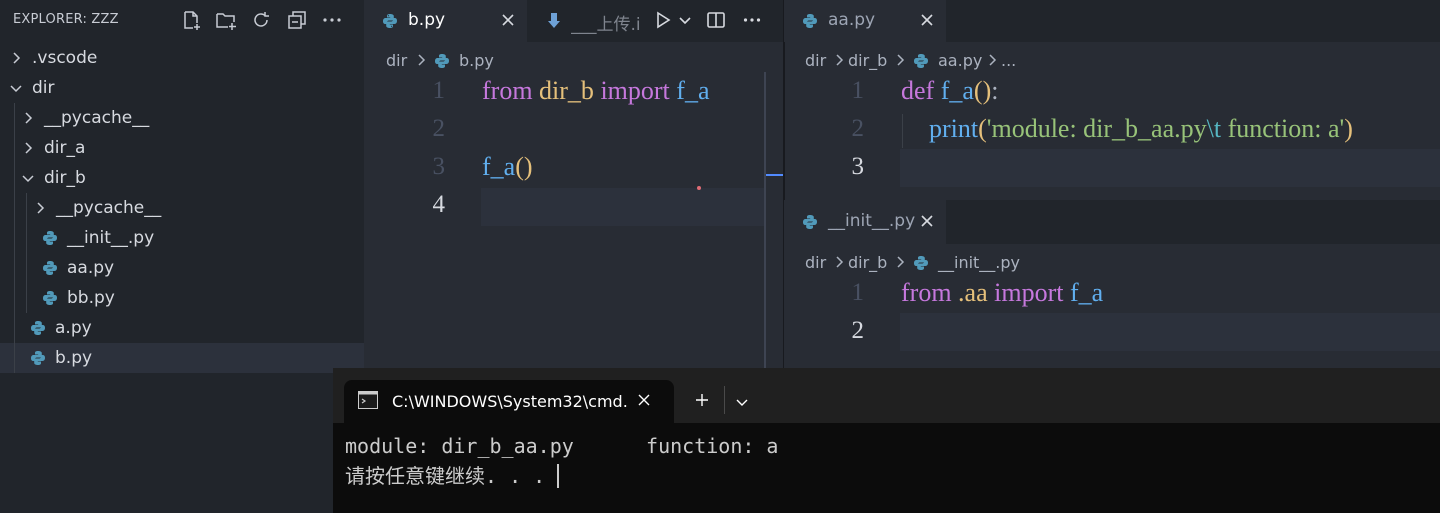 The image size is (1440, 513). What do you see at coordinates (182, 268) in the screenshot?
I see `tree-file-row: aa.py` at bounding box center [182, 268].